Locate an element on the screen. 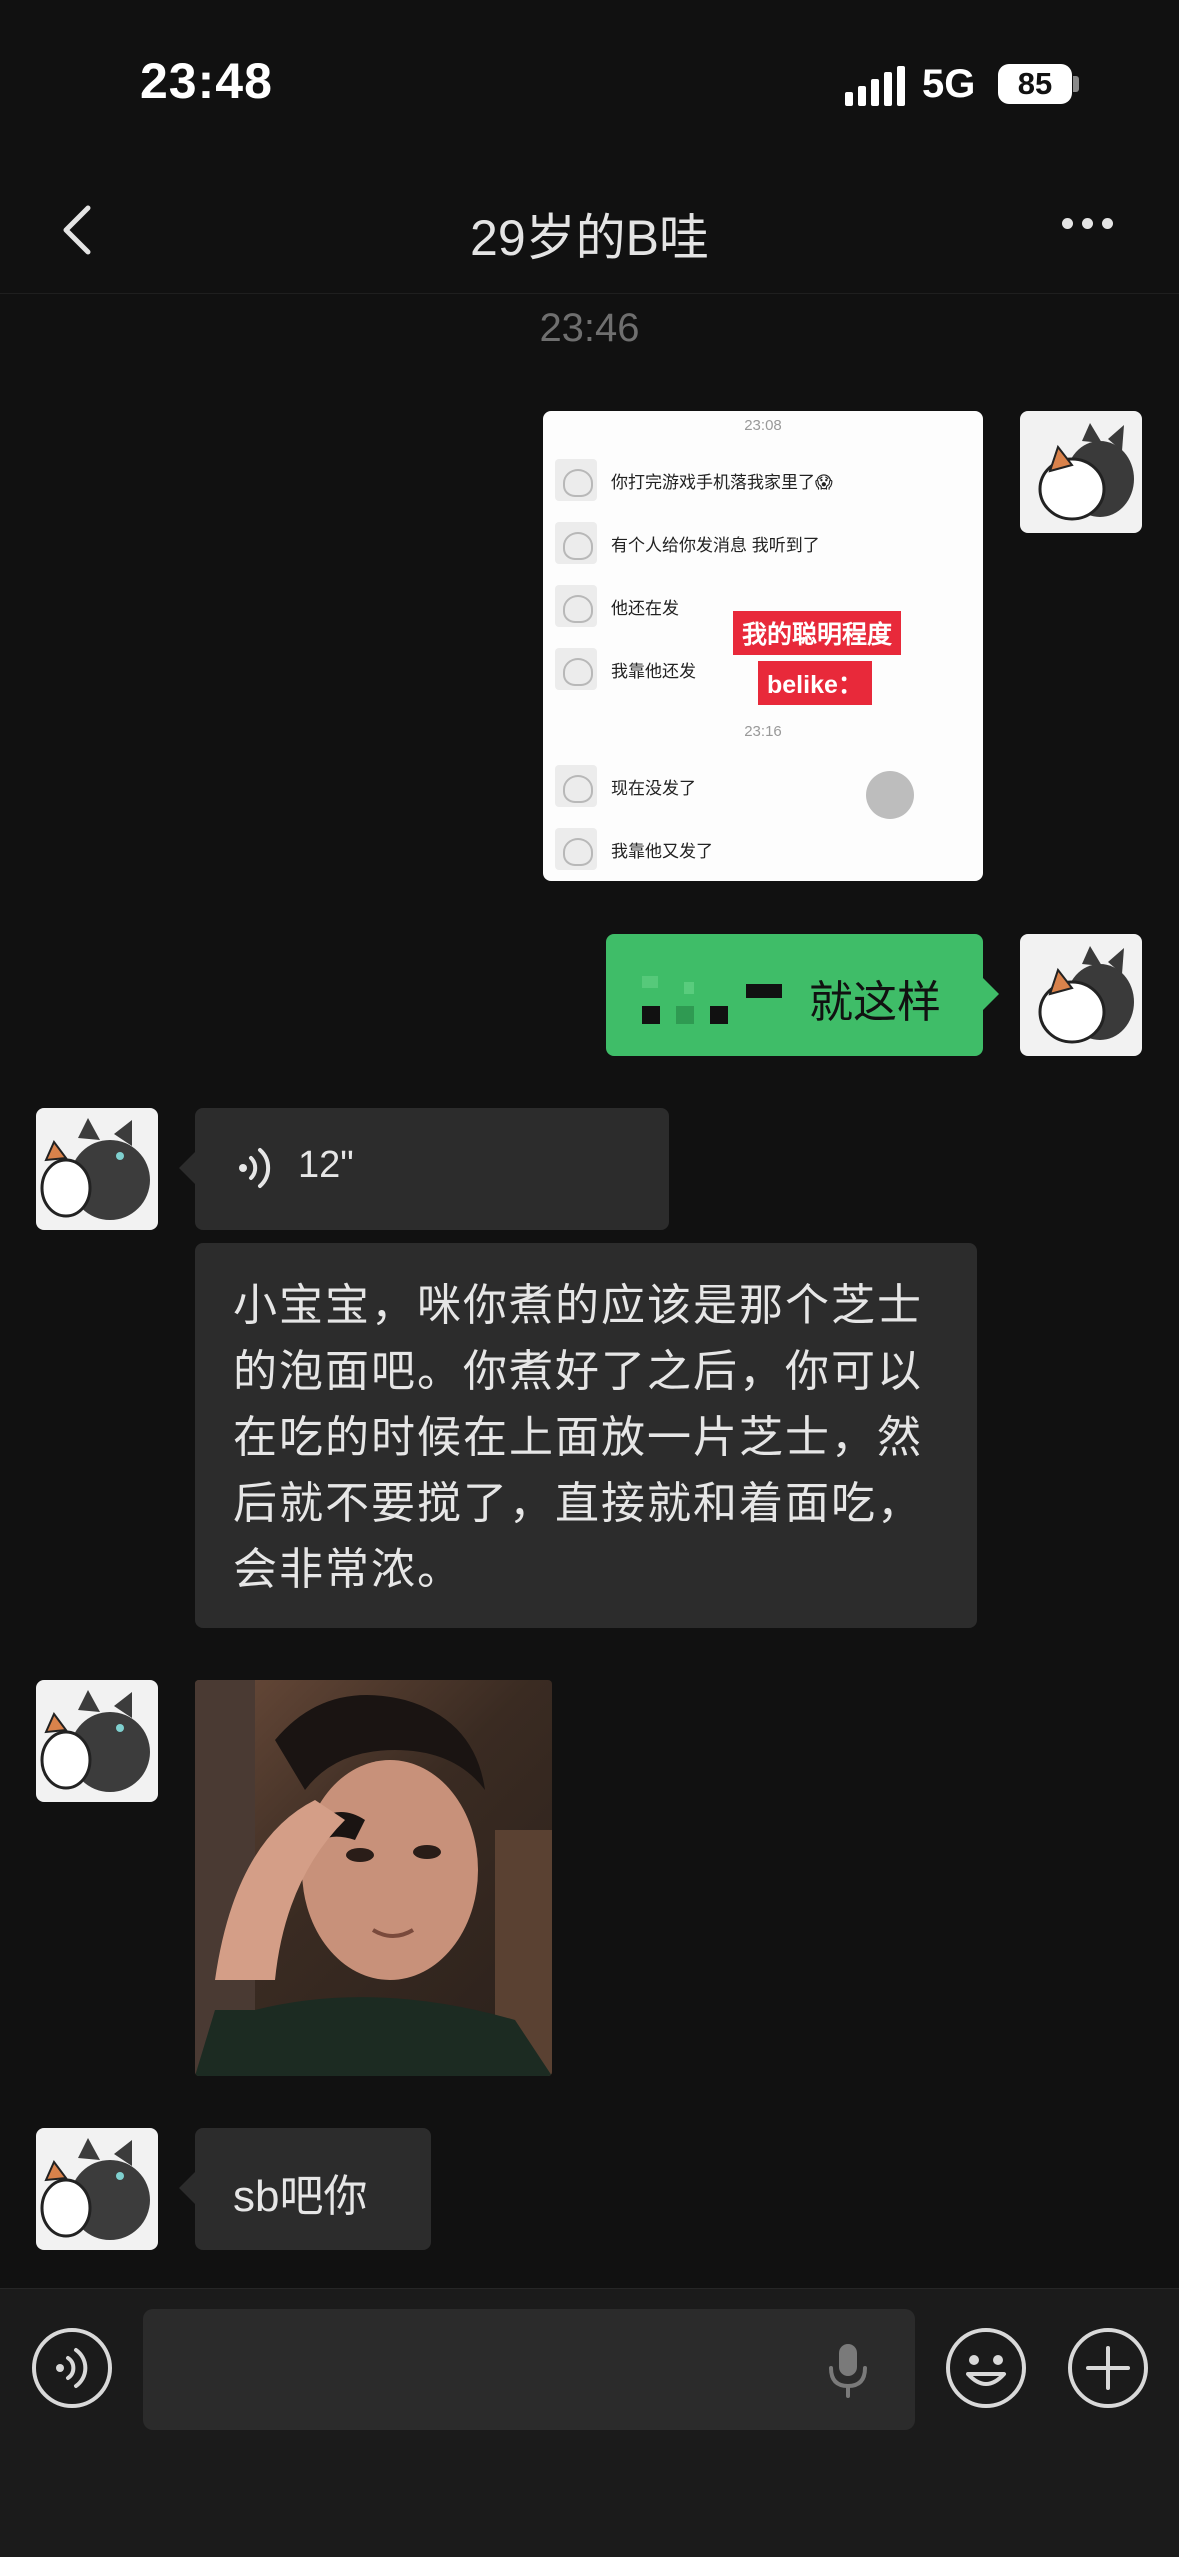 The height and width of the screenshot is (2557, 1179). voice-duration: 12" is located at coordinates (326, 1165).